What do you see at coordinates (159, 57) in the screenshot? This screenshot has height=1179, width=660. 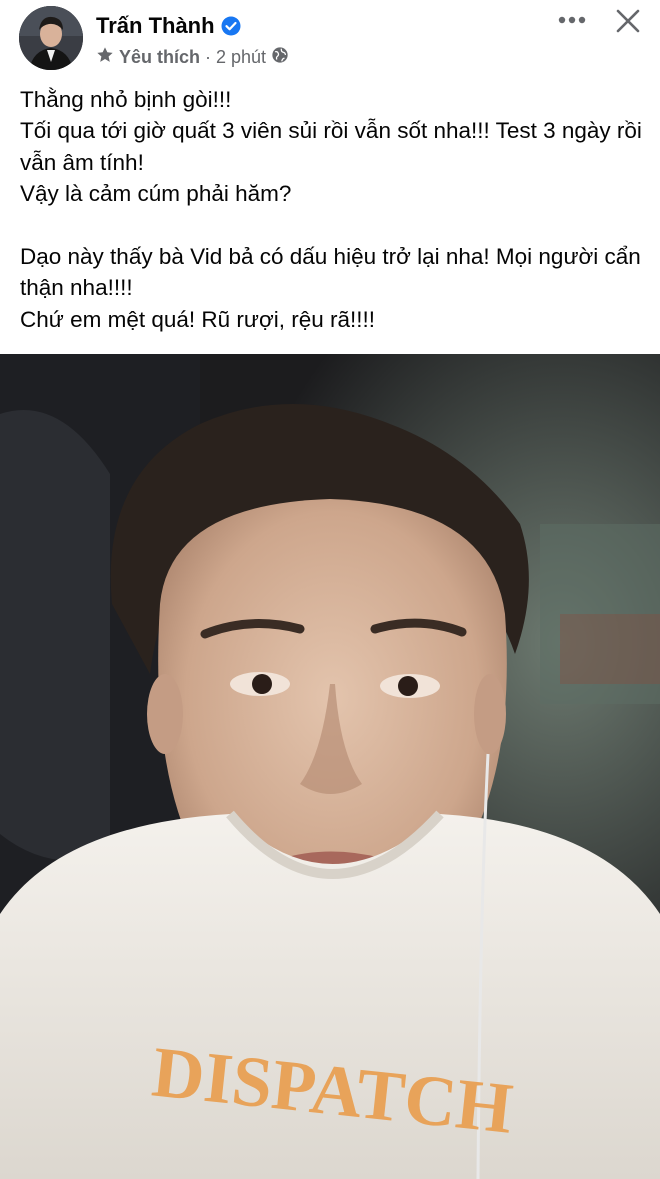 I see `favorite-label: Yêu thích` at bounding box center [159, 57].